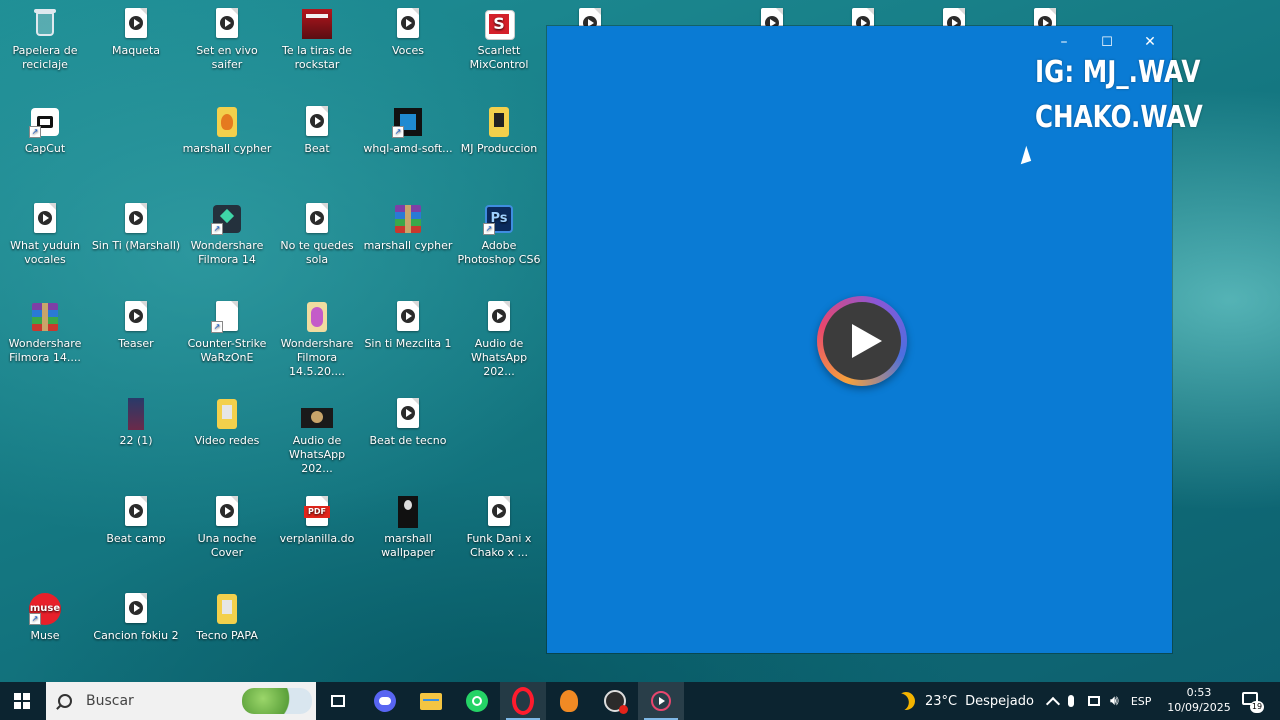 The height and width of the screenshot is (720, 1280). I want to click on icon-label: marshall cypher, so click(227, 148).